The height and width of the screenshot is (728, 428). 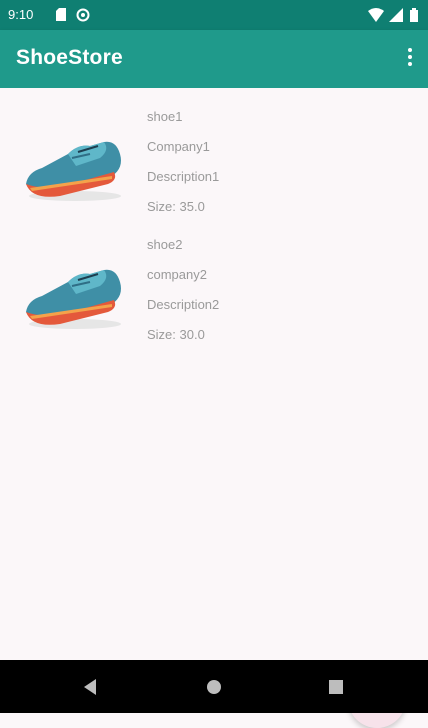 I want to click on shoe-name: shoe2, so click(x=165, y=244).